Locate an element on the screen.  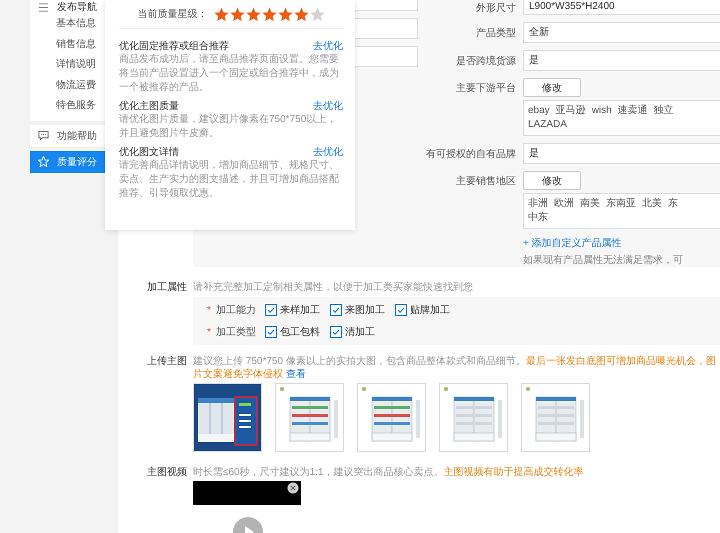
option-label: 来样加工 is located at coordinates (300, 310).